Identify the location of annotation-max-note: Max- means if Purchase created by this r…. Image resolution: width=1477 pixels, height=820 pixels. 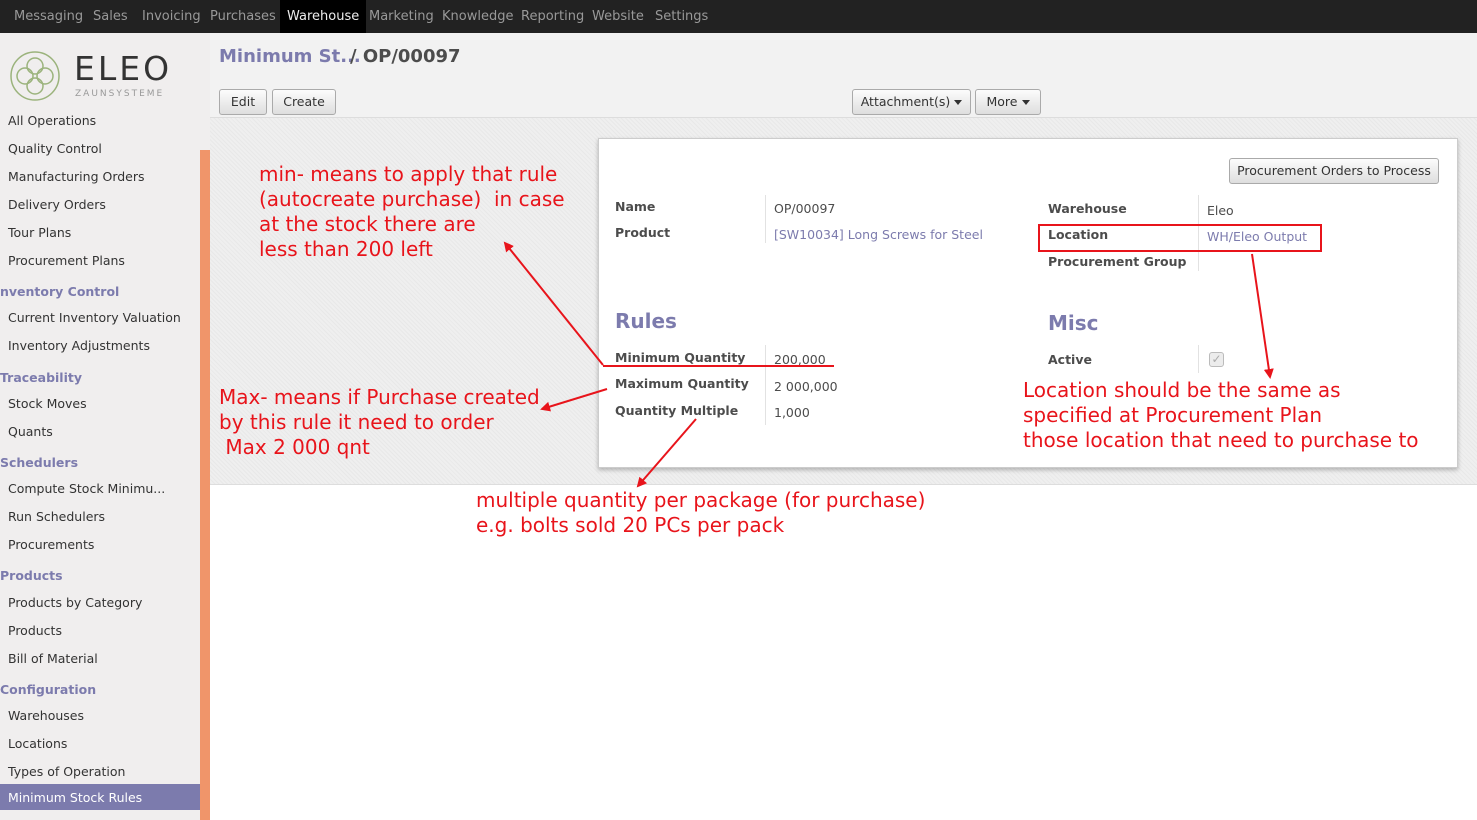
(379, 422).